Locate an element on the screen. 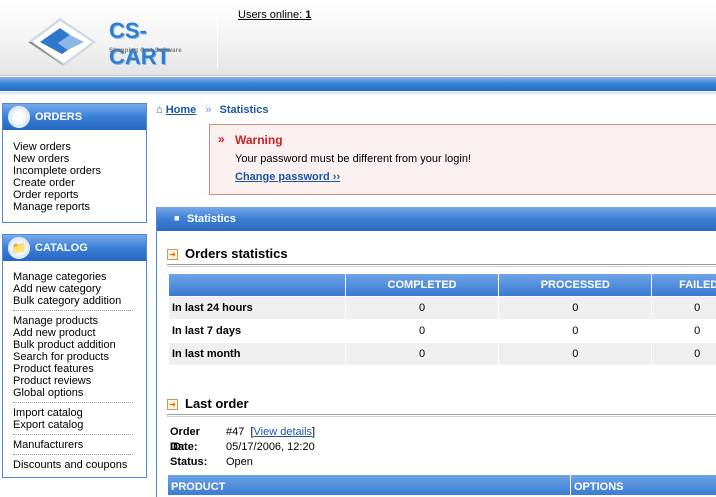  orders-menu-header: ✎ ORDERS is located at coordinates (74, 117).